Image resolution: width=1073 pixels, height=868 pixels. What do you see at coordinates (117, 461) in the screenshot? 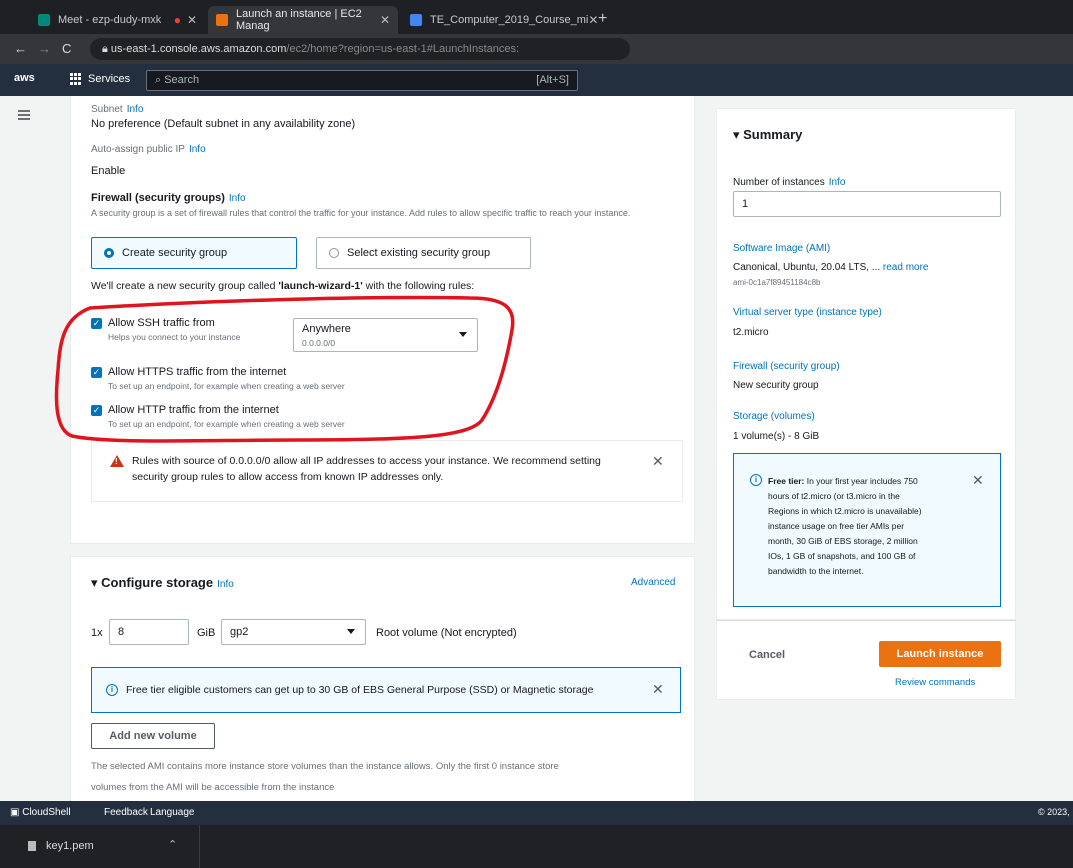
I see `warning-icon` at bounding box center [117, 461].